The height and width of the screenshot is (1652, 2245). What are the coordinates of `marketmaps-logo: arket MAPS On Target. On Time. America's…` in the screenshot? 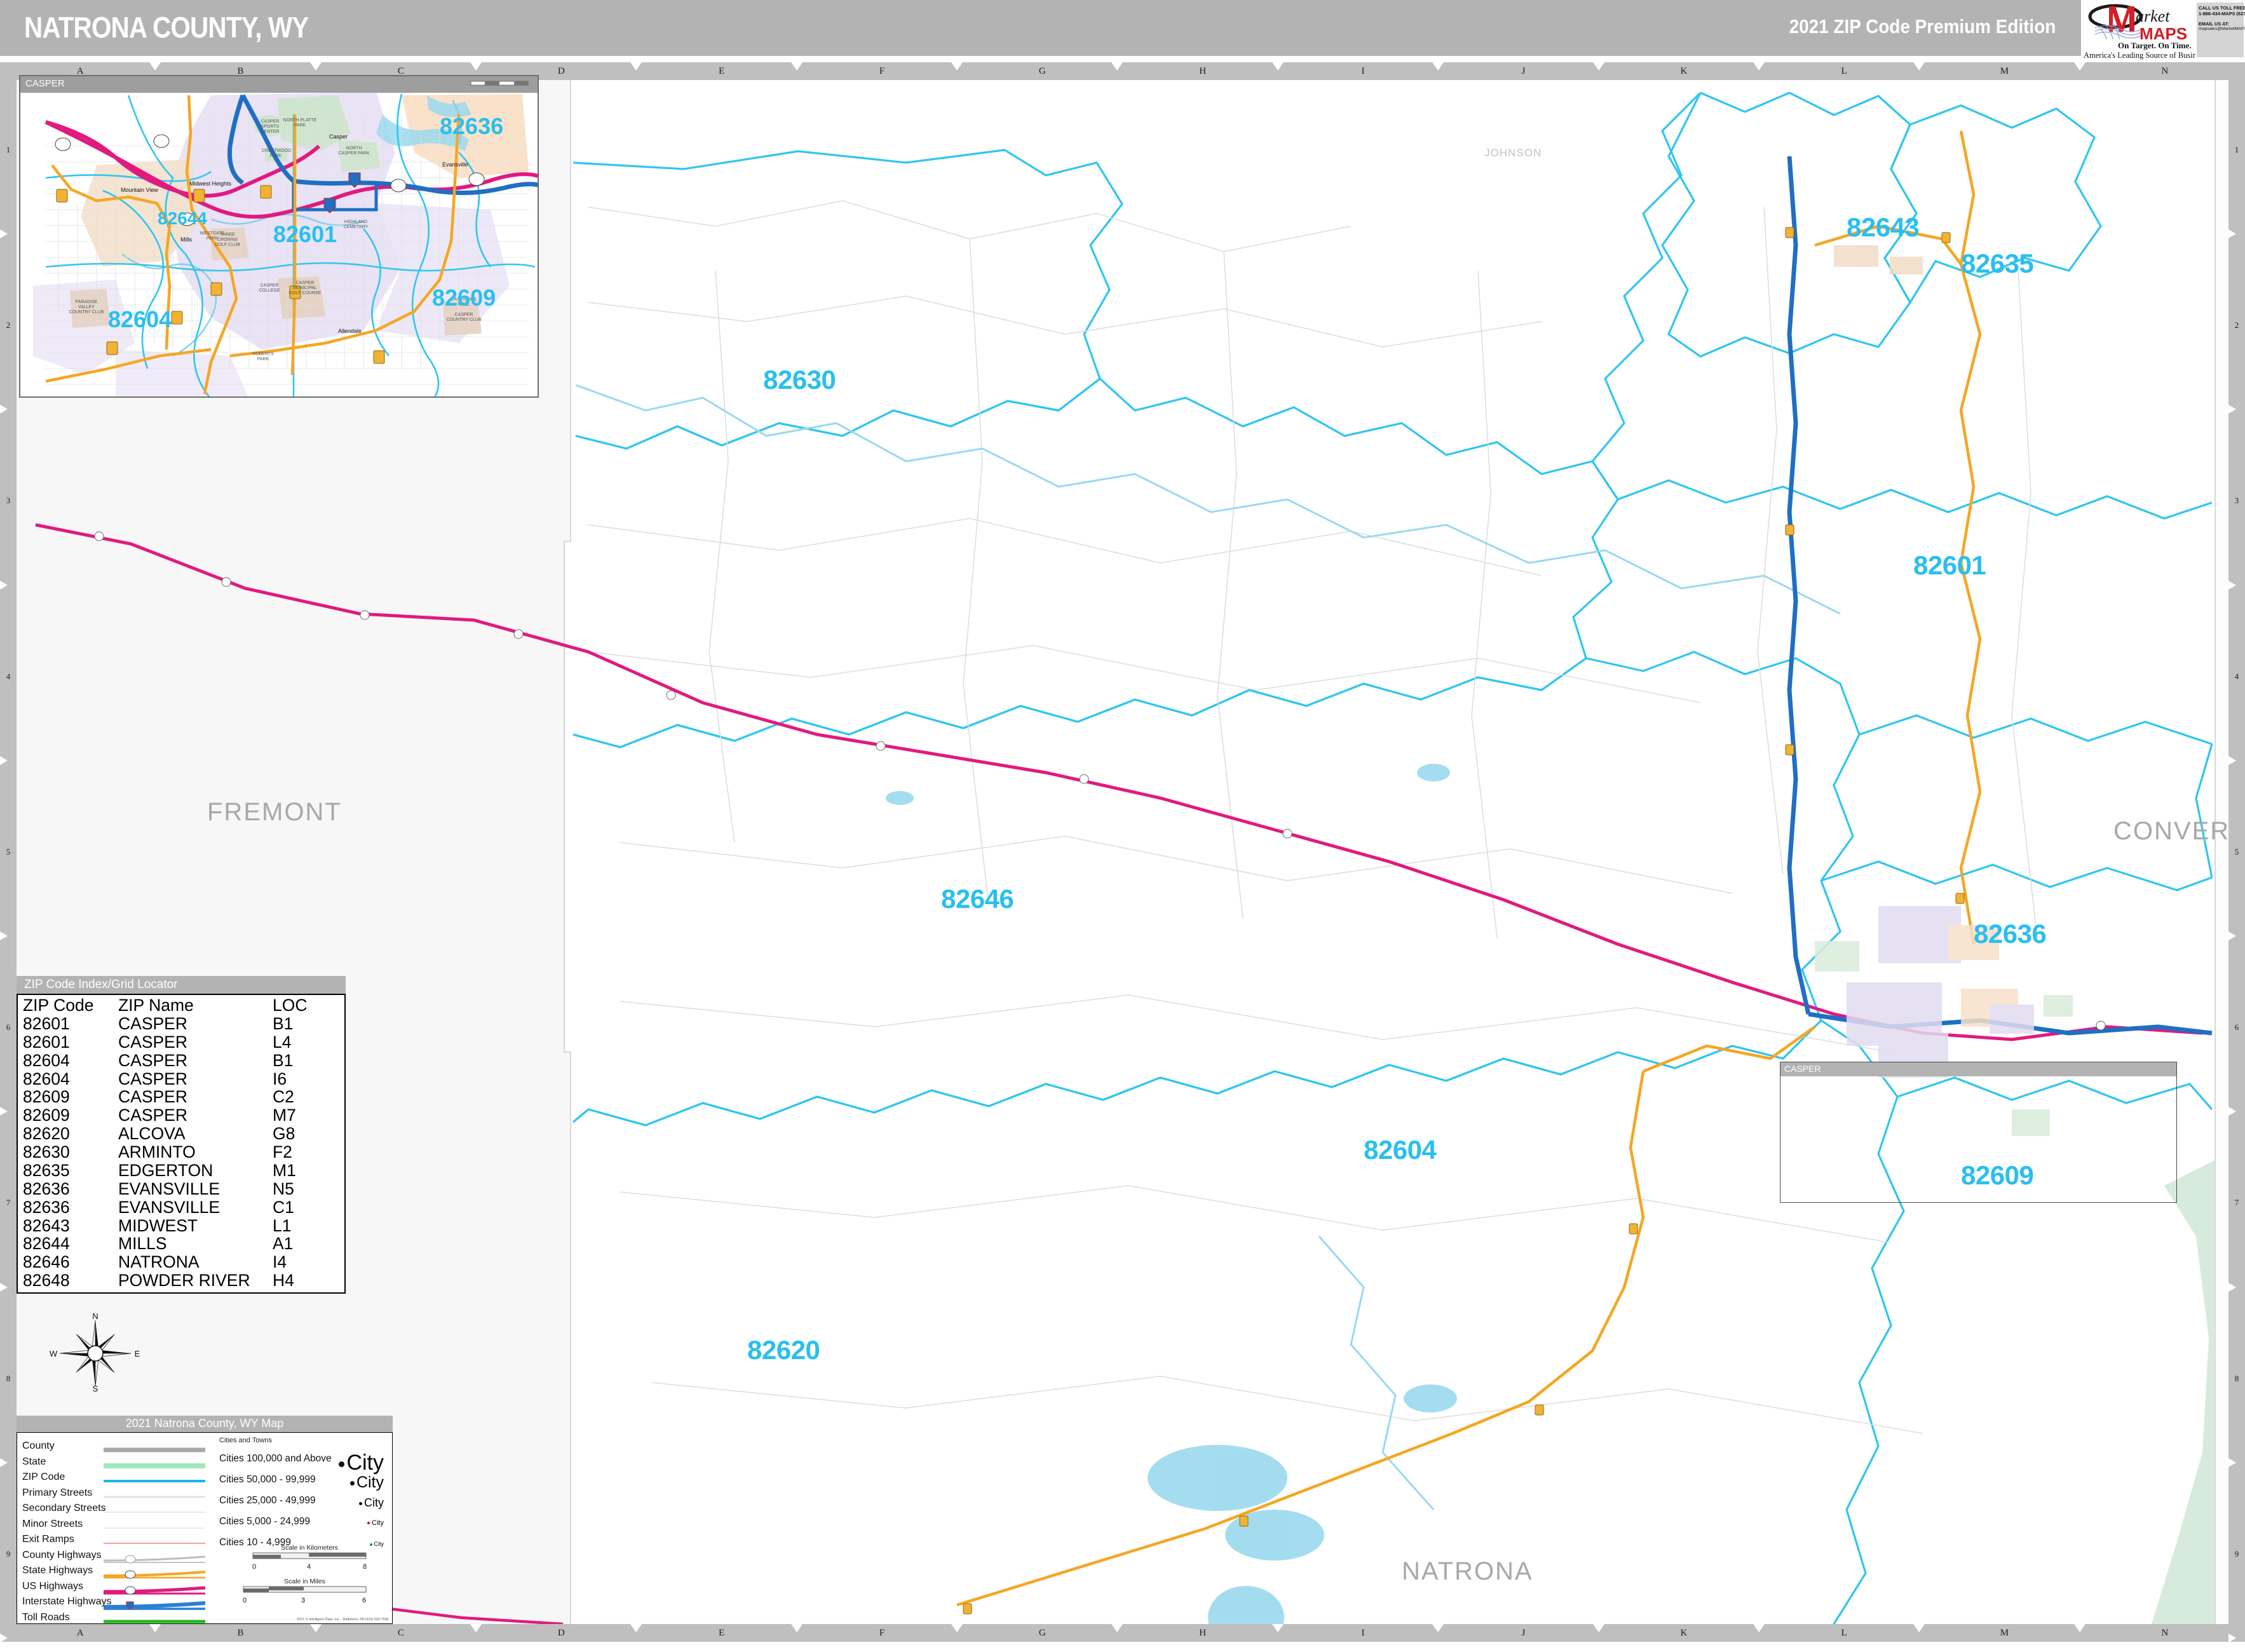 It's located at (2163, 31).